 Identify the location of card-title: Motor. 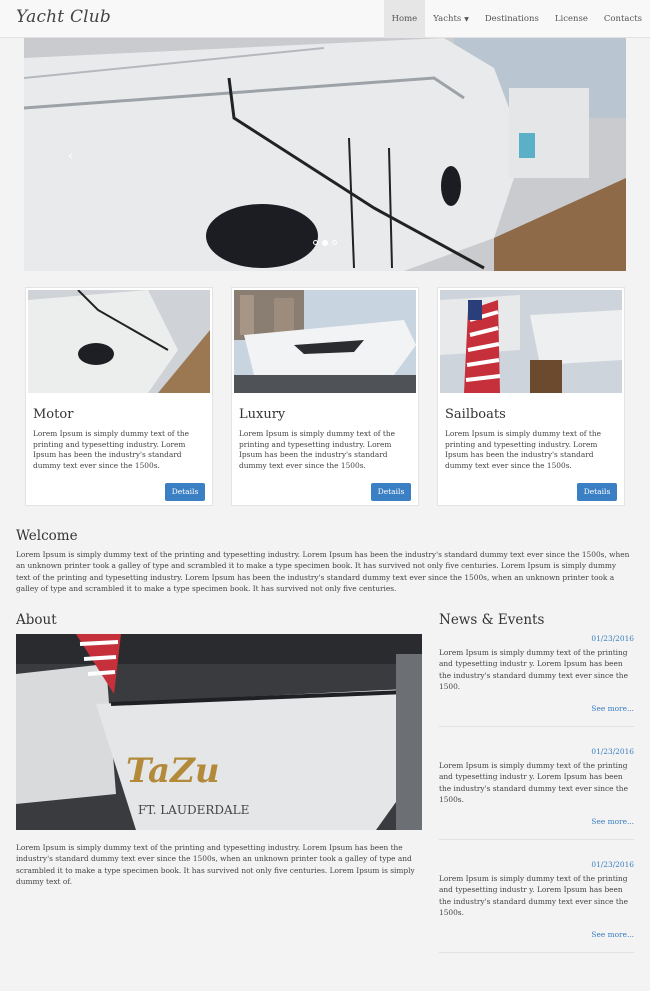
(53, 414).